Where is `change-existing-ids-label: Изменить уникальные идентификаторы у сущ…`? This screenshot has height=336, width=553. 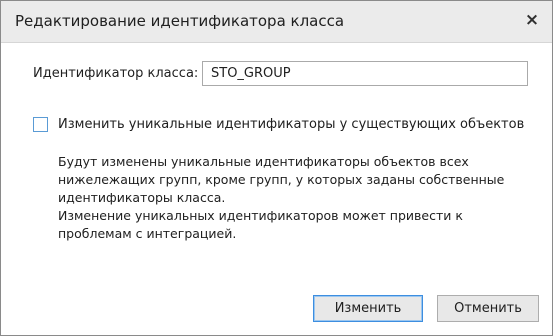 change-existing-ids-label: Изменить уникальные идентификаторы у сущ… is located at coordinates (291, 124).